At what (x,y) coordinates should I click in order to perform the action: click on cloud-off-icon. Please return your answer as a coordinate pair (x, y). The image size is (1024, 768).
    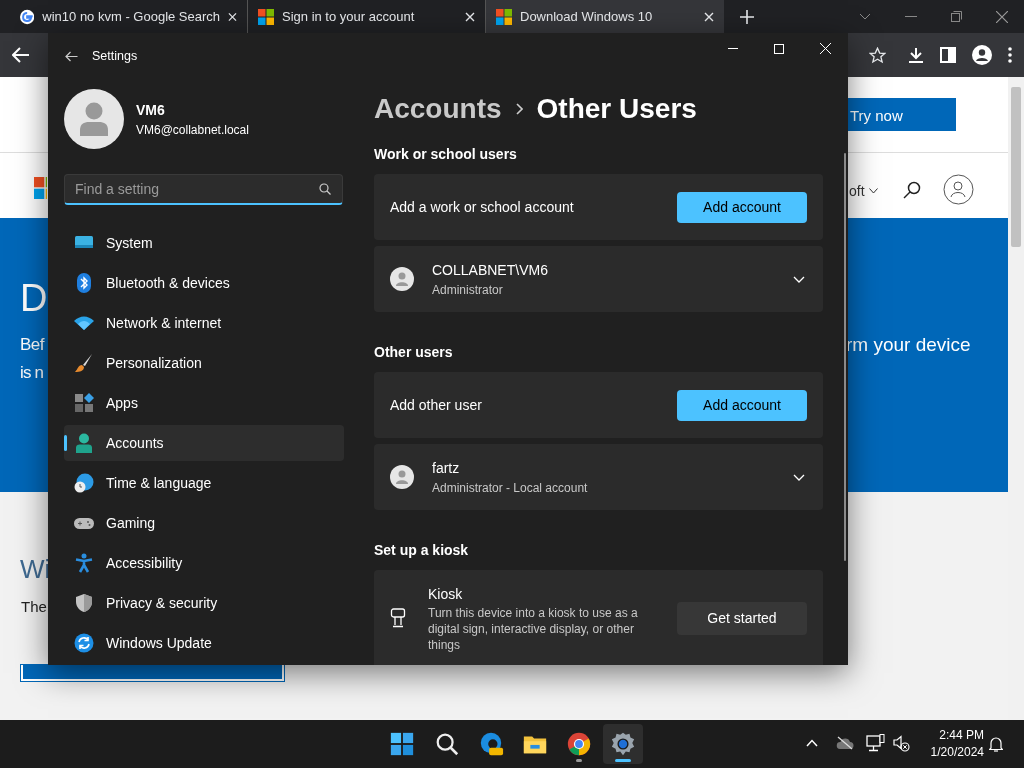
    Looking at the image, I should click on (845, 743).